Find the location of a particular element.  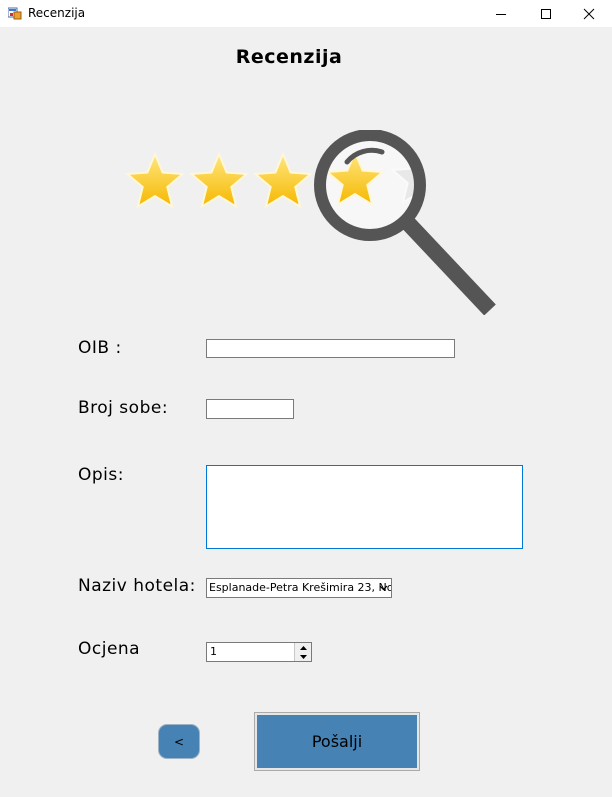

maximize-button is located at coordinates (546, 13).